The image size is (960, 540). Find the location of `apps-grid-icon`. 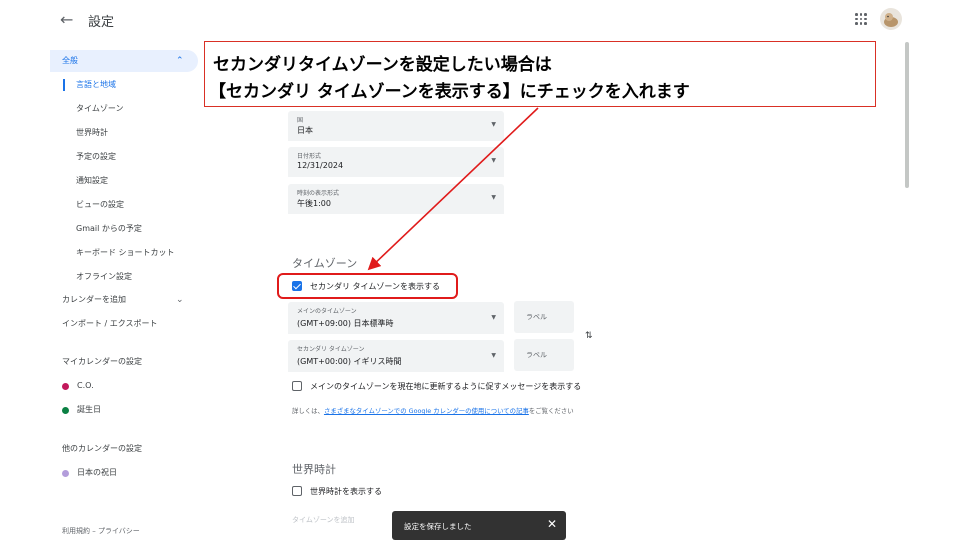

apps-grid-icon is located at coordinates (861, 19).